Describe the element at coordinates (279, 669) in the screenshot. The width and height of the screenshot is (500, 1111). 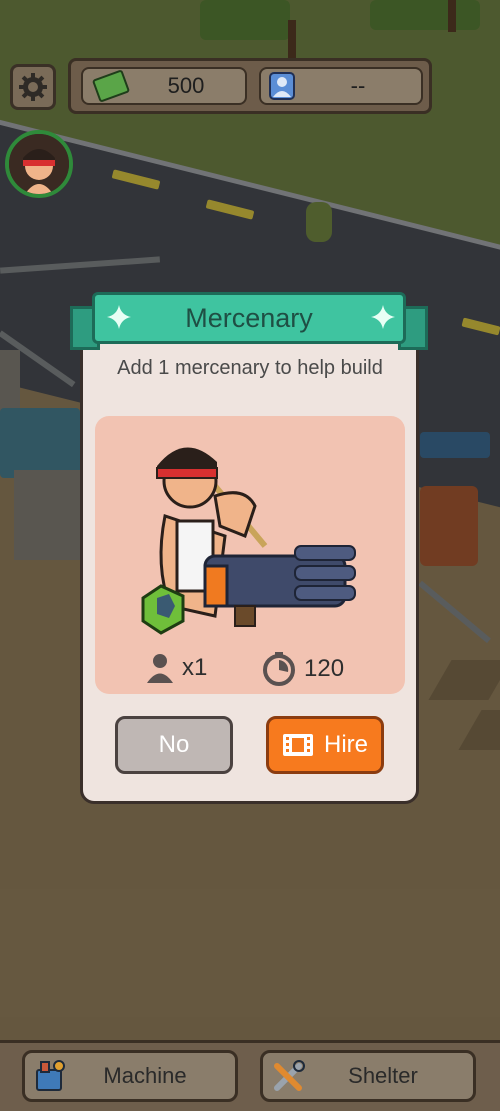
I see `timer-icon` at that location.